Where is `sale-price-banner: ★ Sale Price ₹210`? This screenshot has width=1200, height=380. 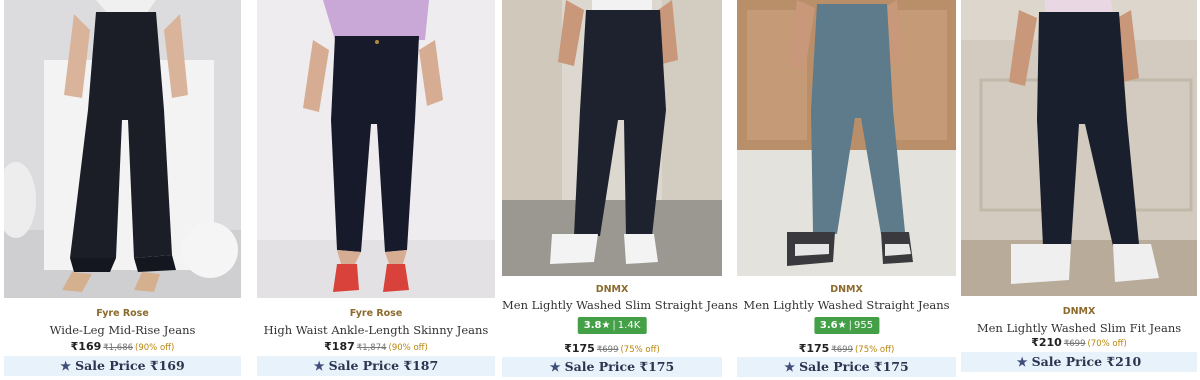
sale-price-banner: ★ Sale Price ₹210 is located at coordinates (1079, 362).